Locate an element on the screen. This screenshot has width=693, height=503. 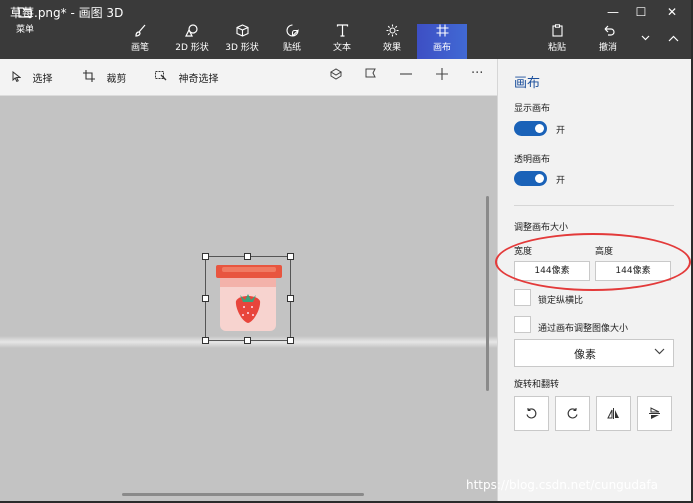
tab-3d-shapes-label: 3D 形状 is located at coordinates (242, 48).